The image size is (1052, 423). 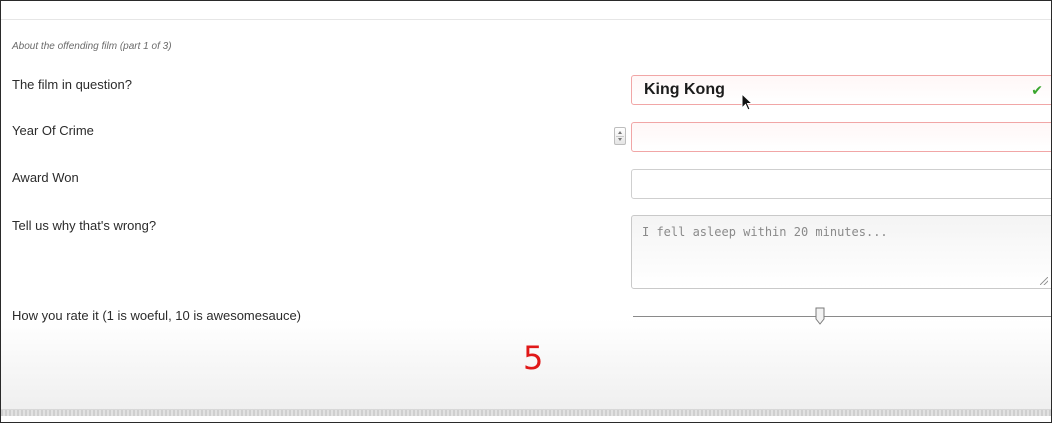 I want to click on award-label: Award Won, so click(x=45, y=177).